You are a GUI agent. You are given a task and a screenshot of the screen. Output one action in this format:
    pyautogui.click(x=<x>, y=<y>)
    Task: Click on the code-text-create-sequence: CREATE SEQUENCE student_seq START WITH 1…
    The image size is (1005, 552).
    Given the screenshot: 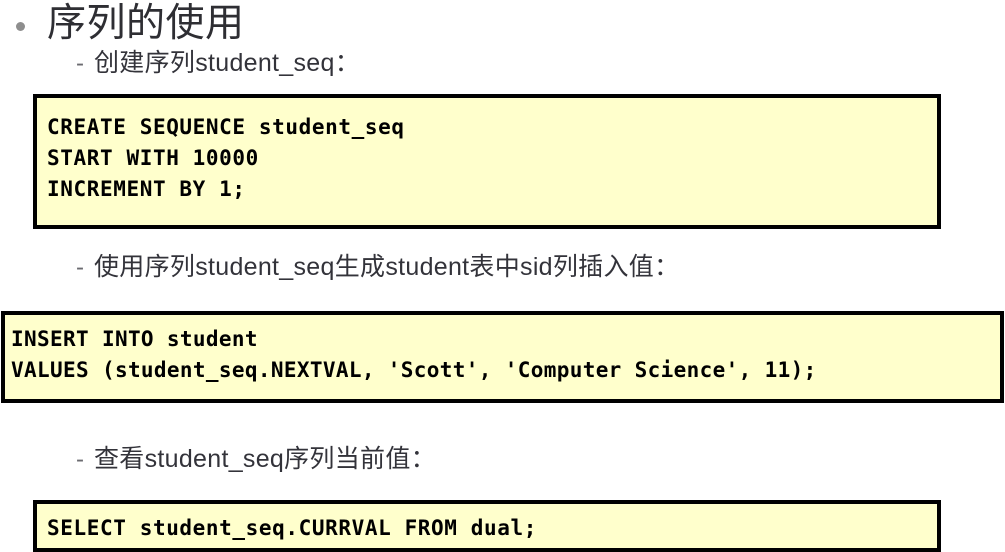 What is the action you would take?
    pyautogui.click(x=226, y=158)
    